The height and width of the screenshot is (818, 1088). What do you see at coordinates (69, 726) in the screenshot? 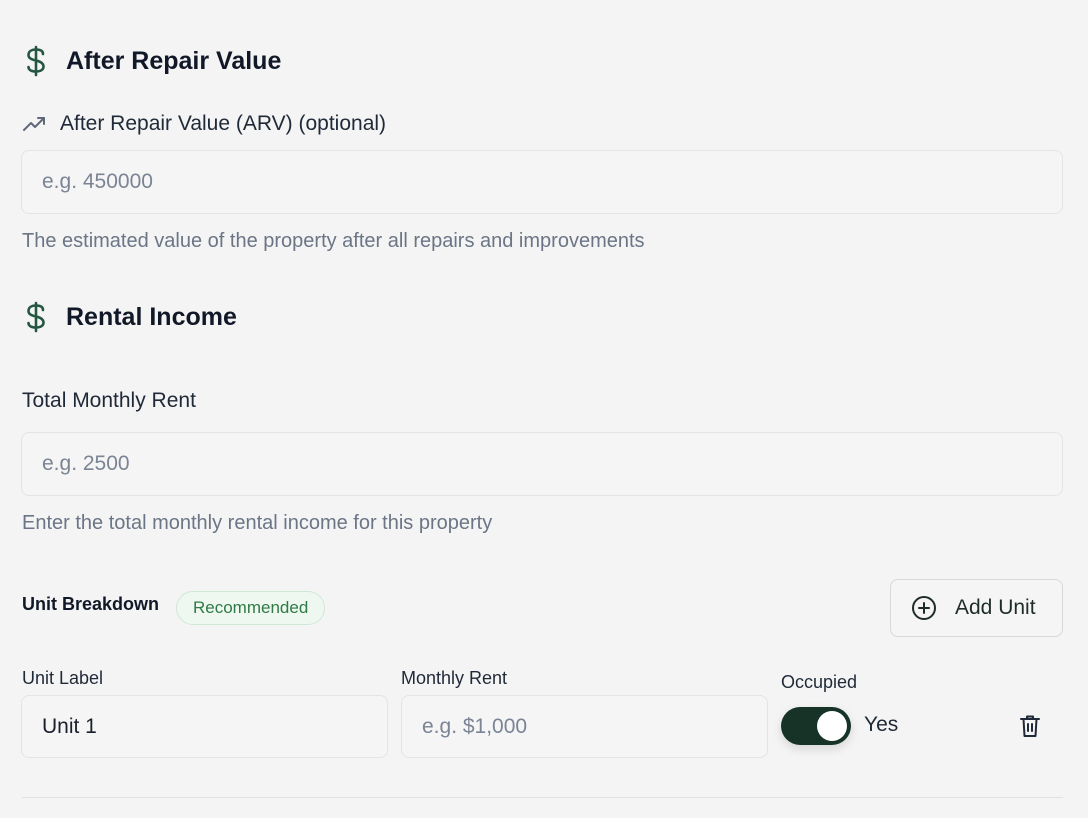
I see `unit-label-value: Unit 1` at bounding box center [69, 726].